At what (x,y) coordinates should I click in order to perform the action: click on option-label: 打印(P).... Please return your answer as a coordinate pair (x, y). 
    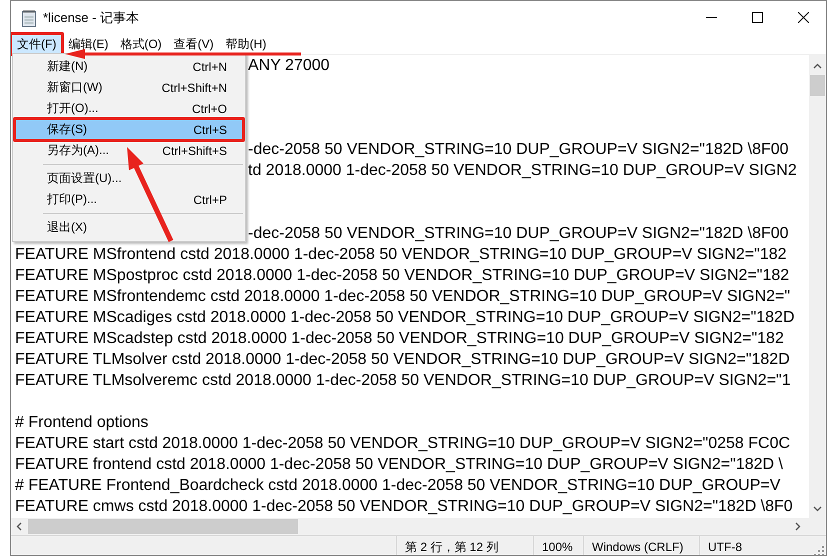
    Looking at the image, I should click on (72, 199).